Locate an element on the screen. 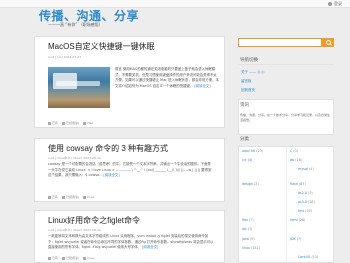  post-footer: 已有 已经阅读( Mac is located at coordinates (70, 123).